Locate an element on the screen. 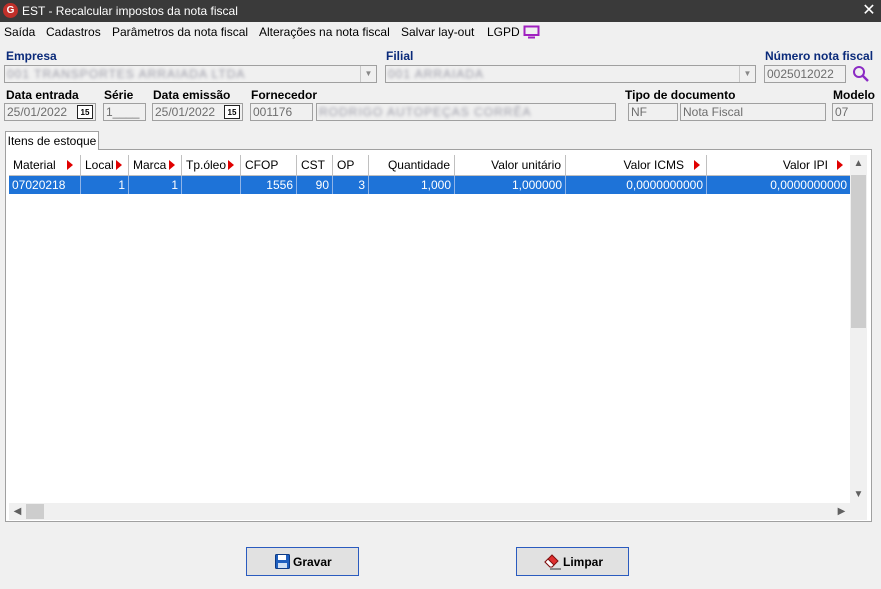  numero-nota-field: 0025012022 is located at coordinates (805, 74).